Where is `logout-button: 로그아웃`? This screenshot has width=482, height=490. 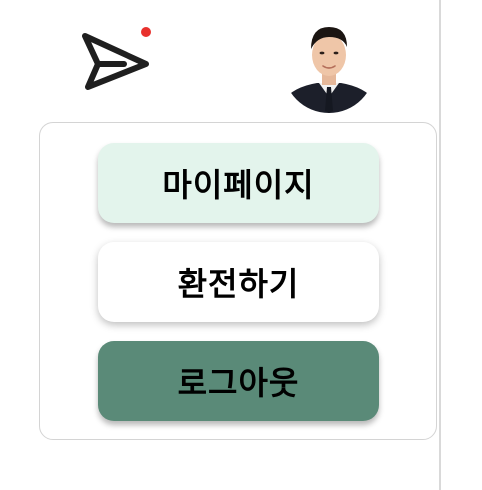 logout-button: 로그아웃 is located at coordinates (238, 381).